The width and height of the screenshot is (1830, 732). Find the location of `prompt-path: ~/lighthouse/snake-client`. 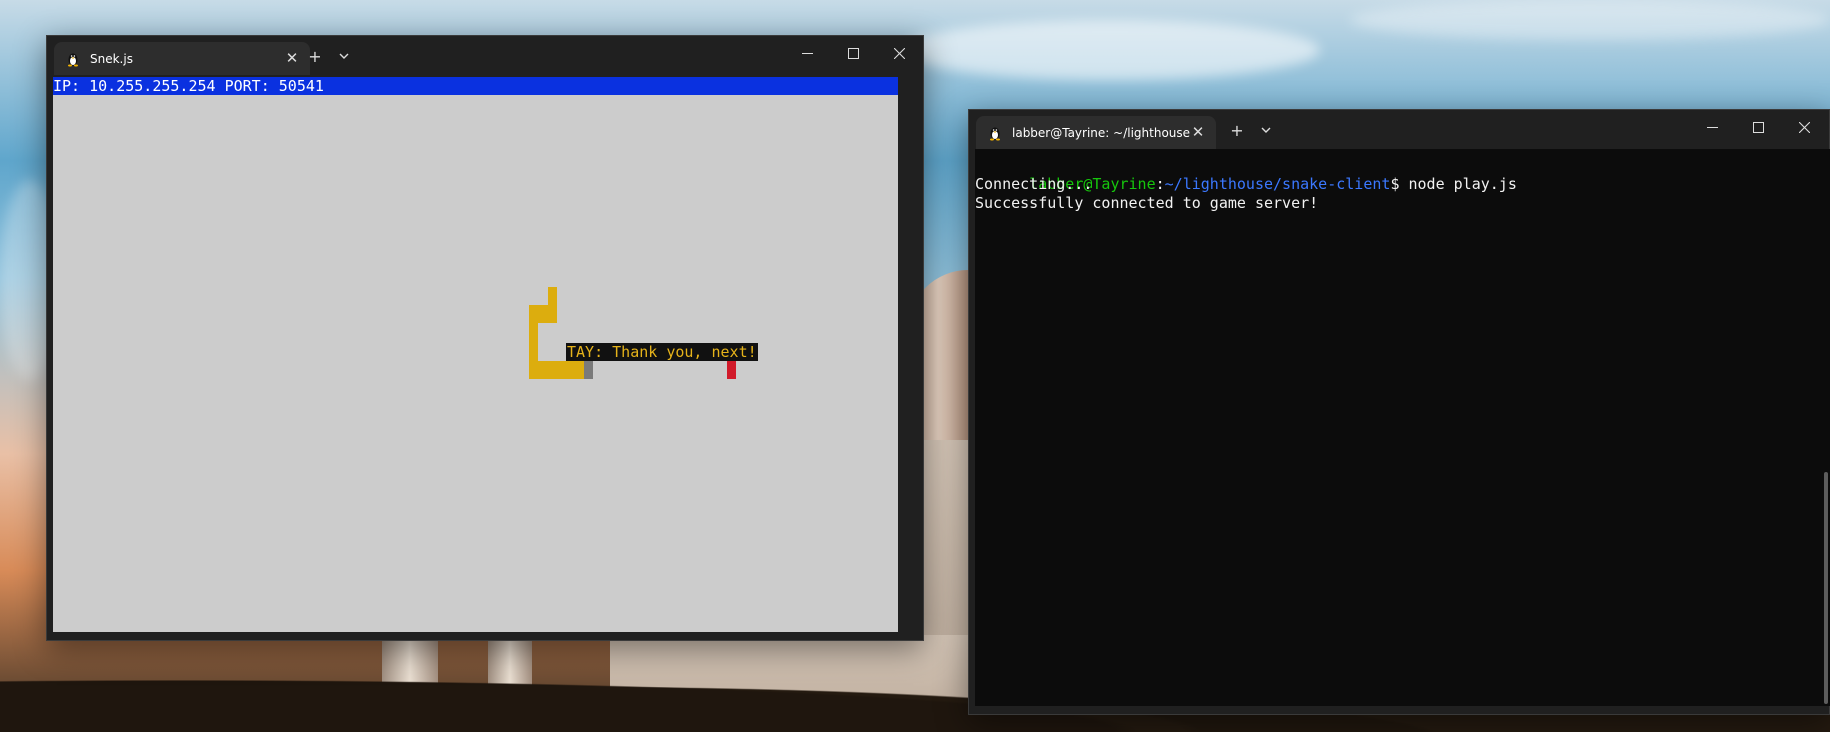

prompt-path: ~/lighthouse/snake-client is located at coordinates (1277, 184).